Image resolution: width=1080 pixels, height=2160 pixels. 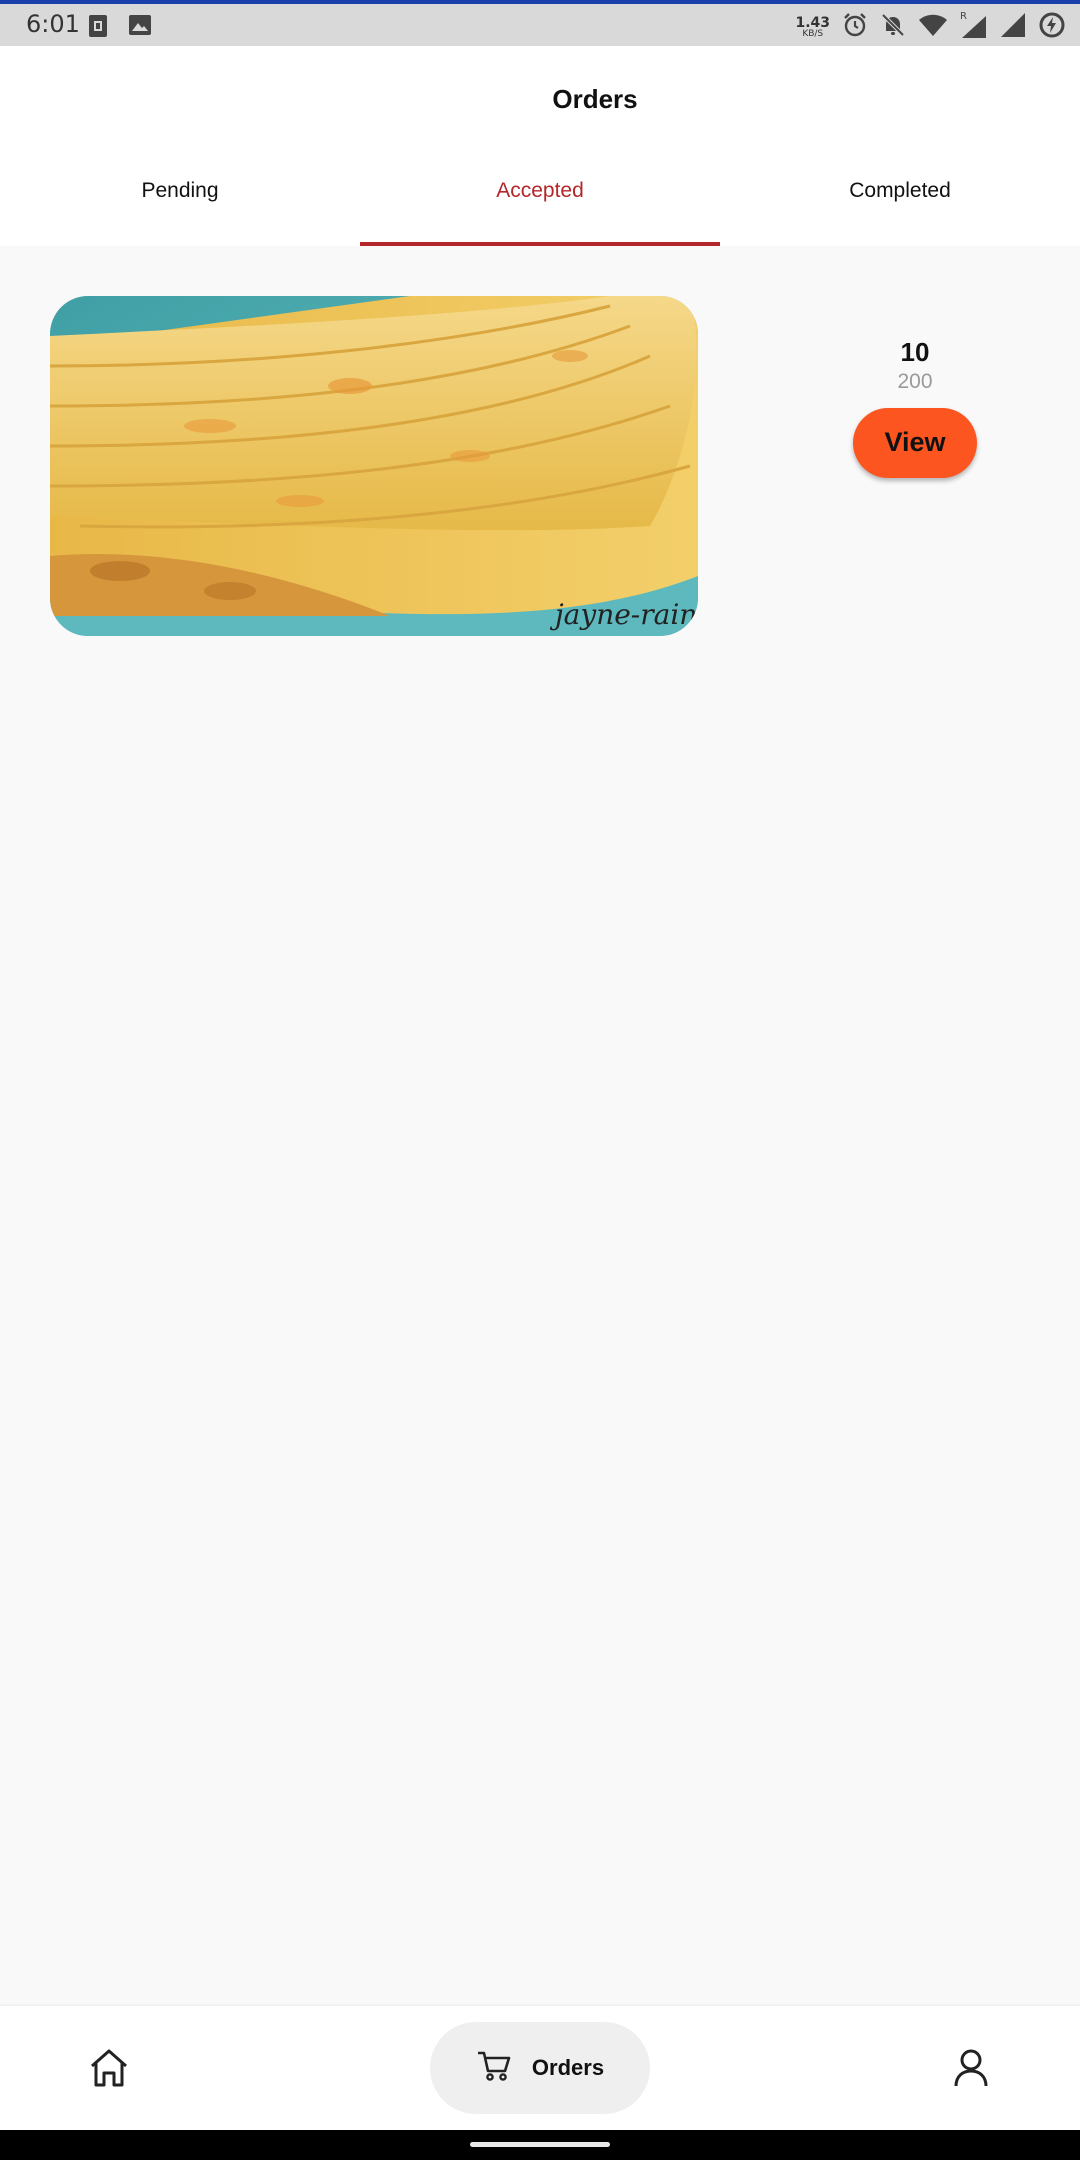 What do you see at coordinates (540, 146) in the screenshot?
I see `app-header: Orders Pending Accepted Completed` at bounding box center [540, 146].